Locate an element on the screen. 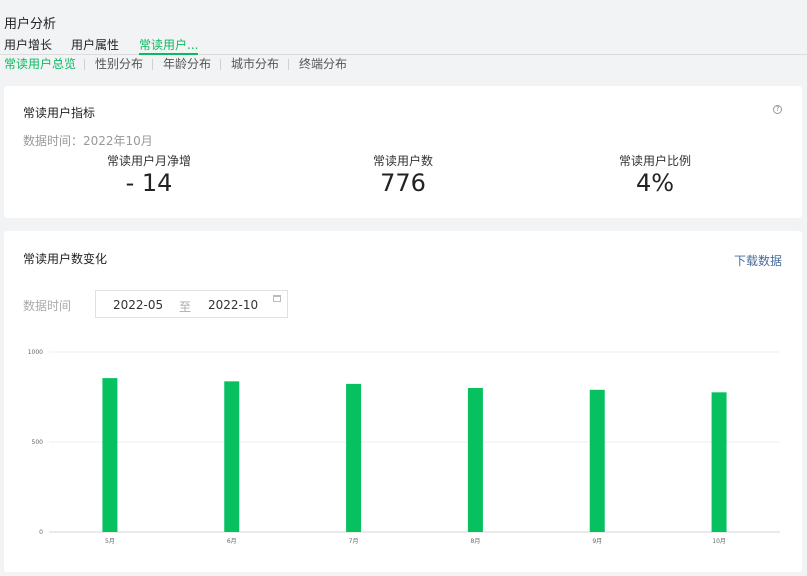  subtab-age: 年龄分布 is located at coordinates (187, 64).